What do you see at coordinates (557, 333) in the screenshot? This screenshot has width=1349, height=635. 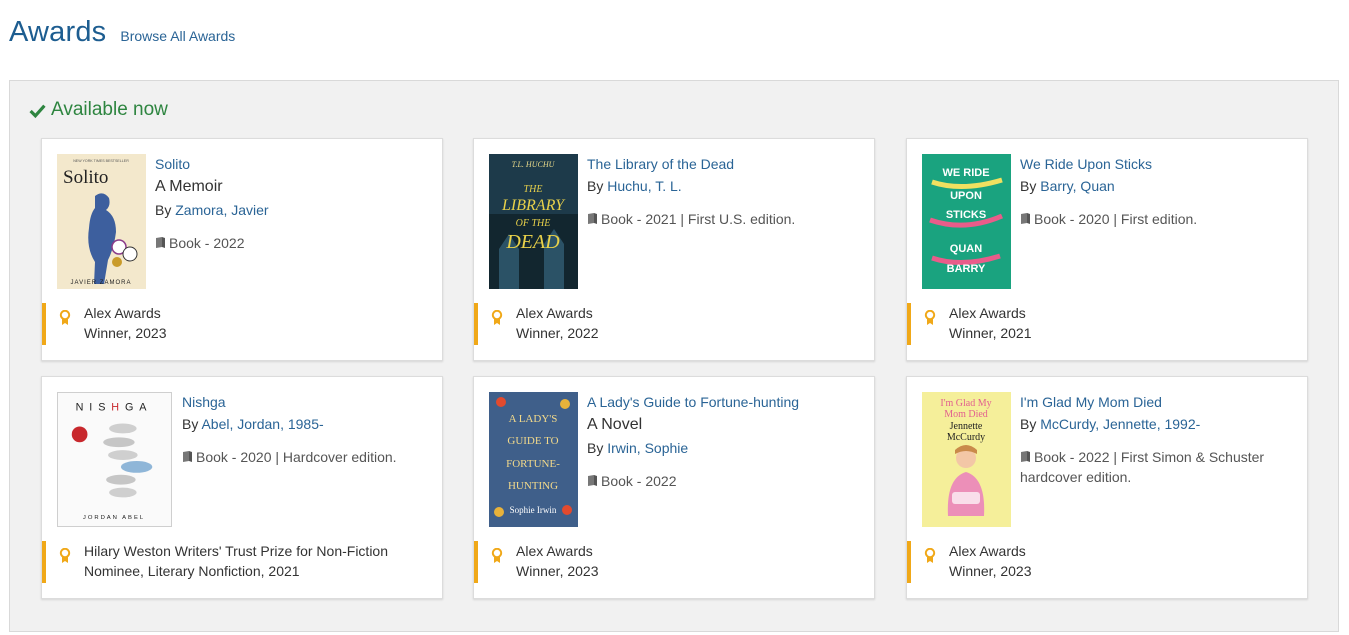 I see `award-detail: Winner, 2022` at bounding box center [557, 333].